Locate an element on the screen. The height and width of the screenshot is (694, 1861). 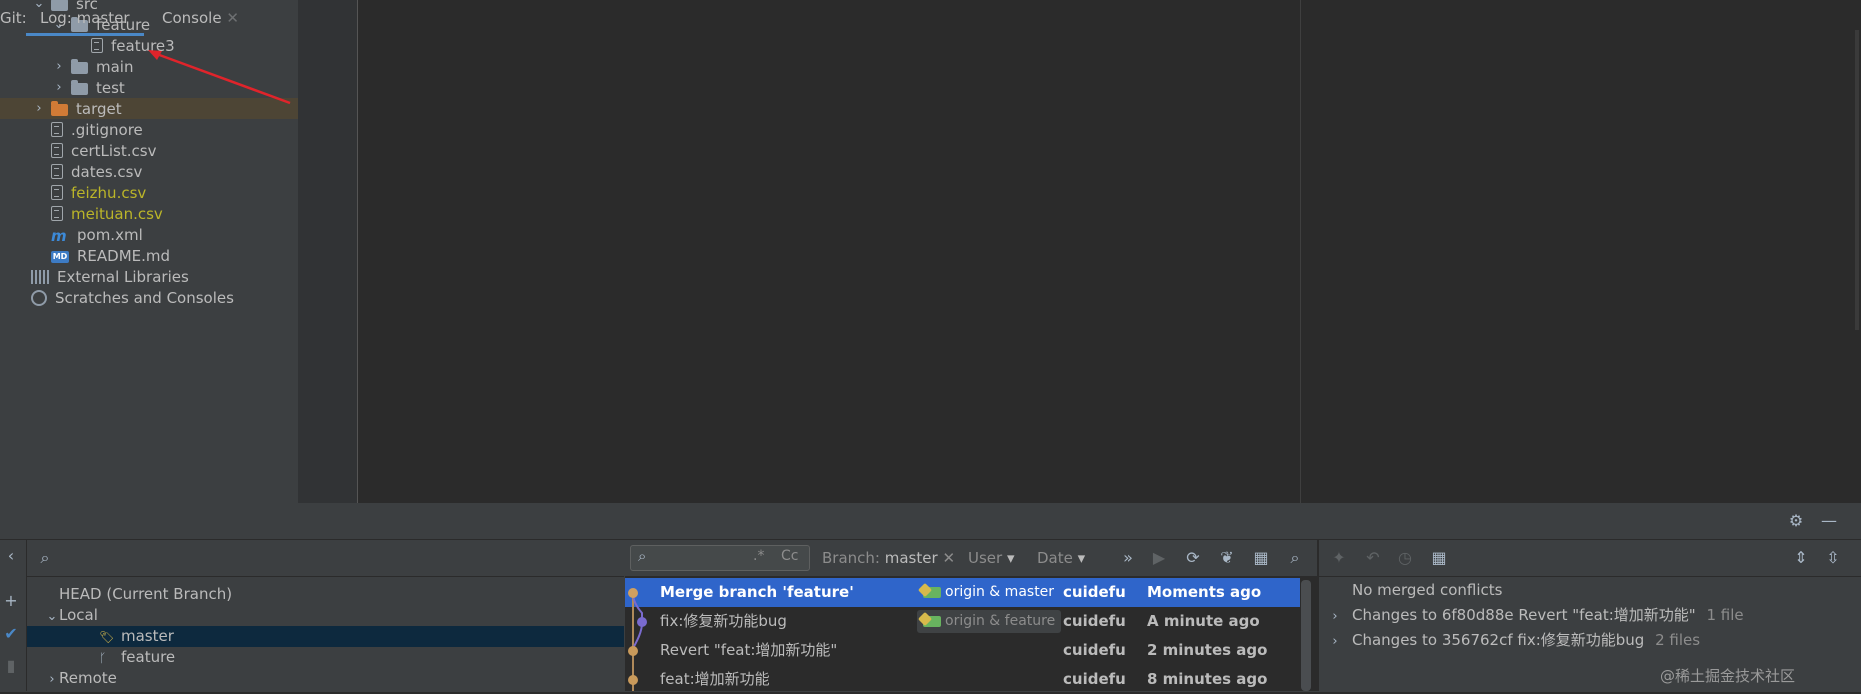
details-text: No merged conflicts is located at coordinates (1427, 590).